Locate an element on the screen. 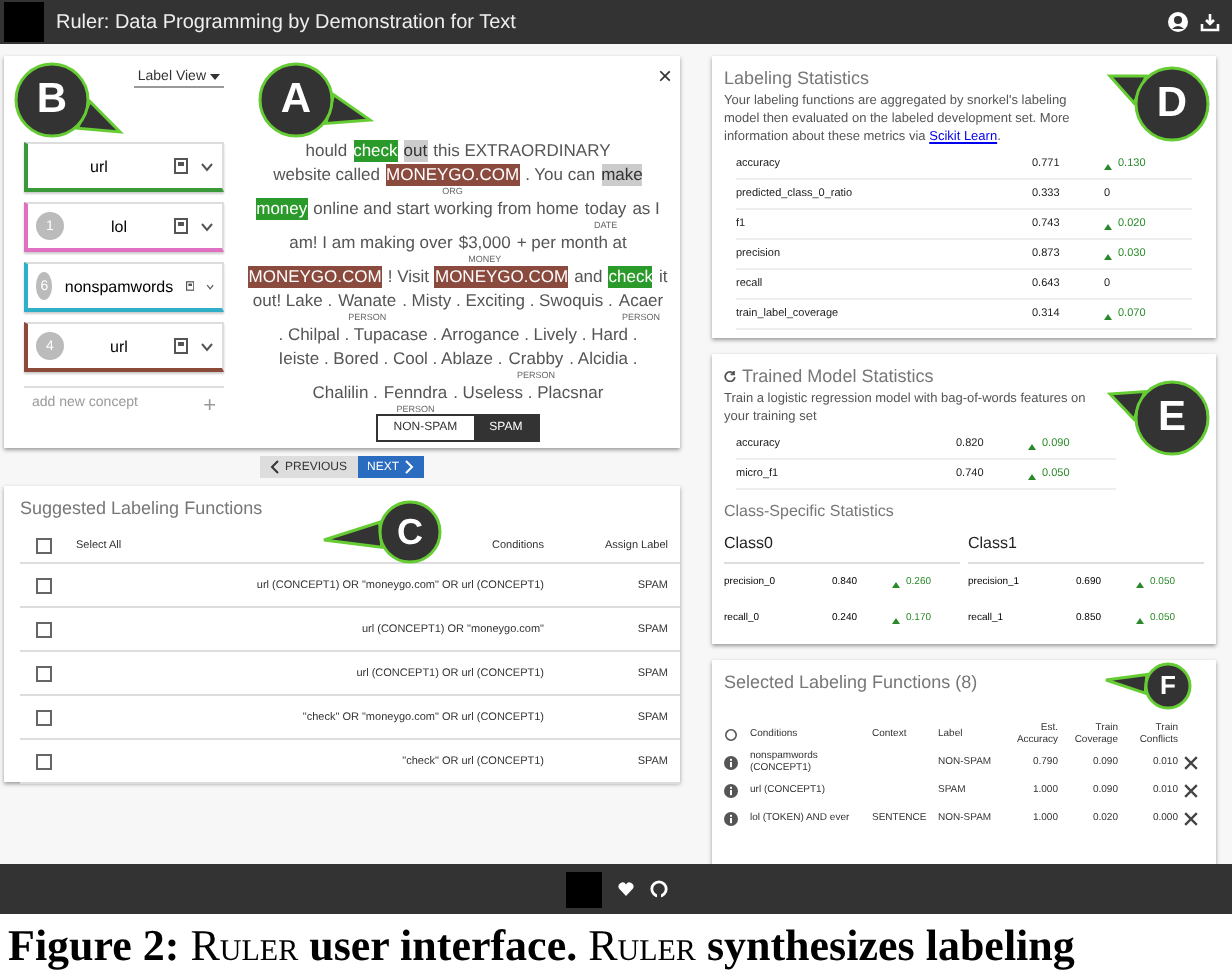 The image size is (1232, 976). app-title: Ruler: Data Programming by Demonstration for Text is located at coordinates (287, 22).